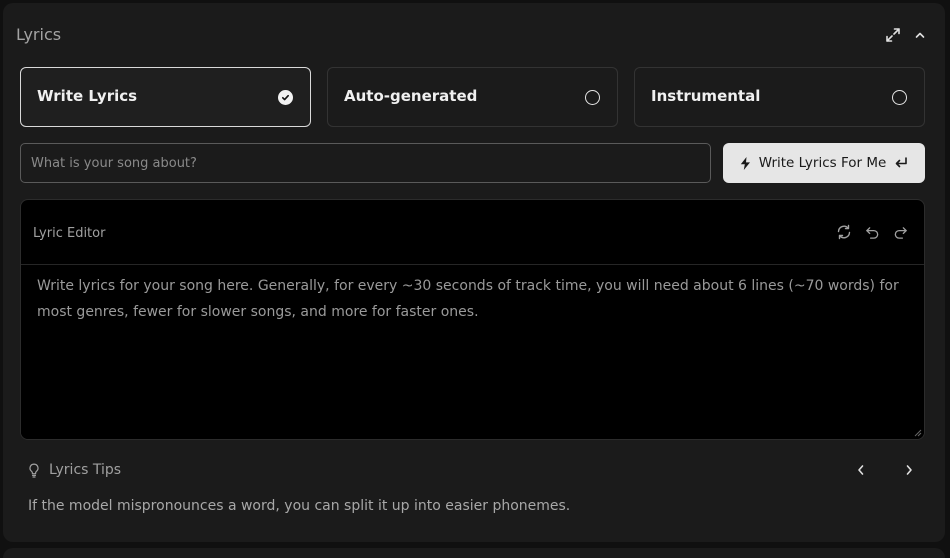 This screenshot has height=558, width=950. Describe the element at coordinates (474, 553) in the screenshot. I see `next-panel-edge` at that location.